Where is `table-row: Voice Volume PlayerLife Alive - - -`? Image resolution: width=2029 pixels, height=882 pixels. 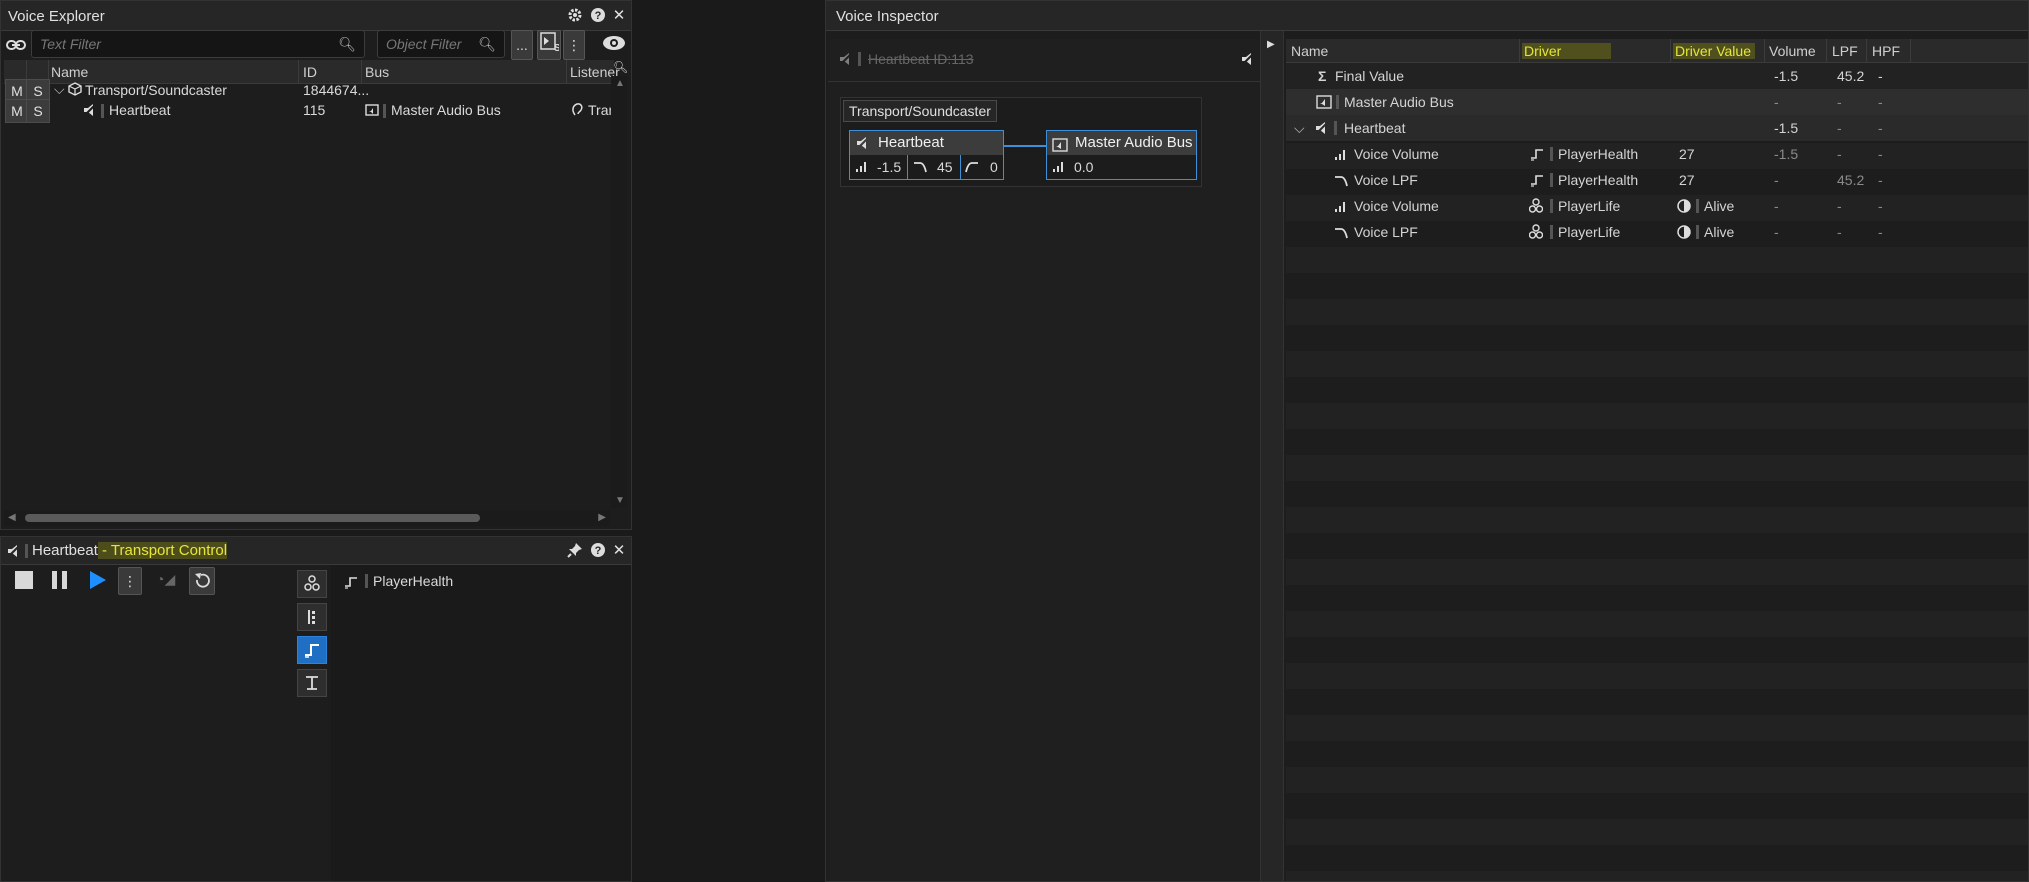 table-row: Voice Volume PlayerLife Alive - - - is located at coordinates (1657, 206).